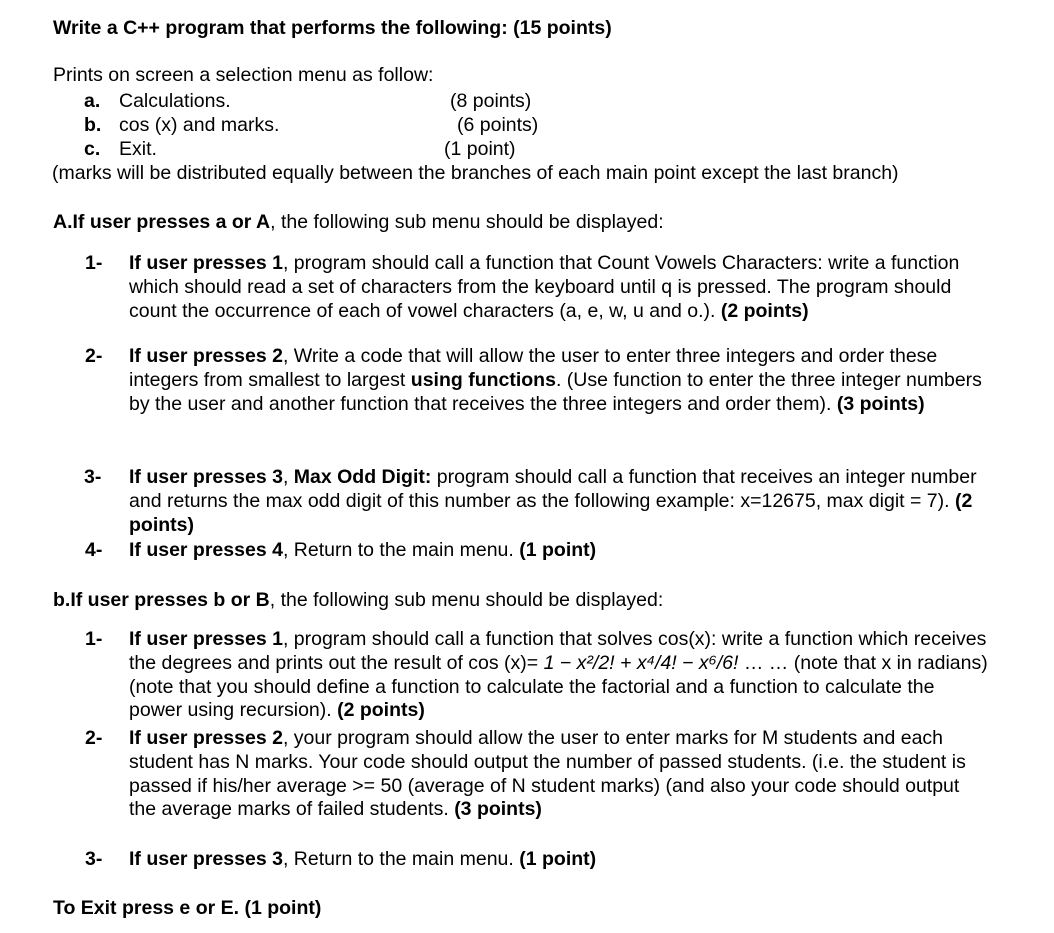  Describe the element at coordinates (92, 101) in the screenshot. I see `menu-letter-a: a.` at that location.